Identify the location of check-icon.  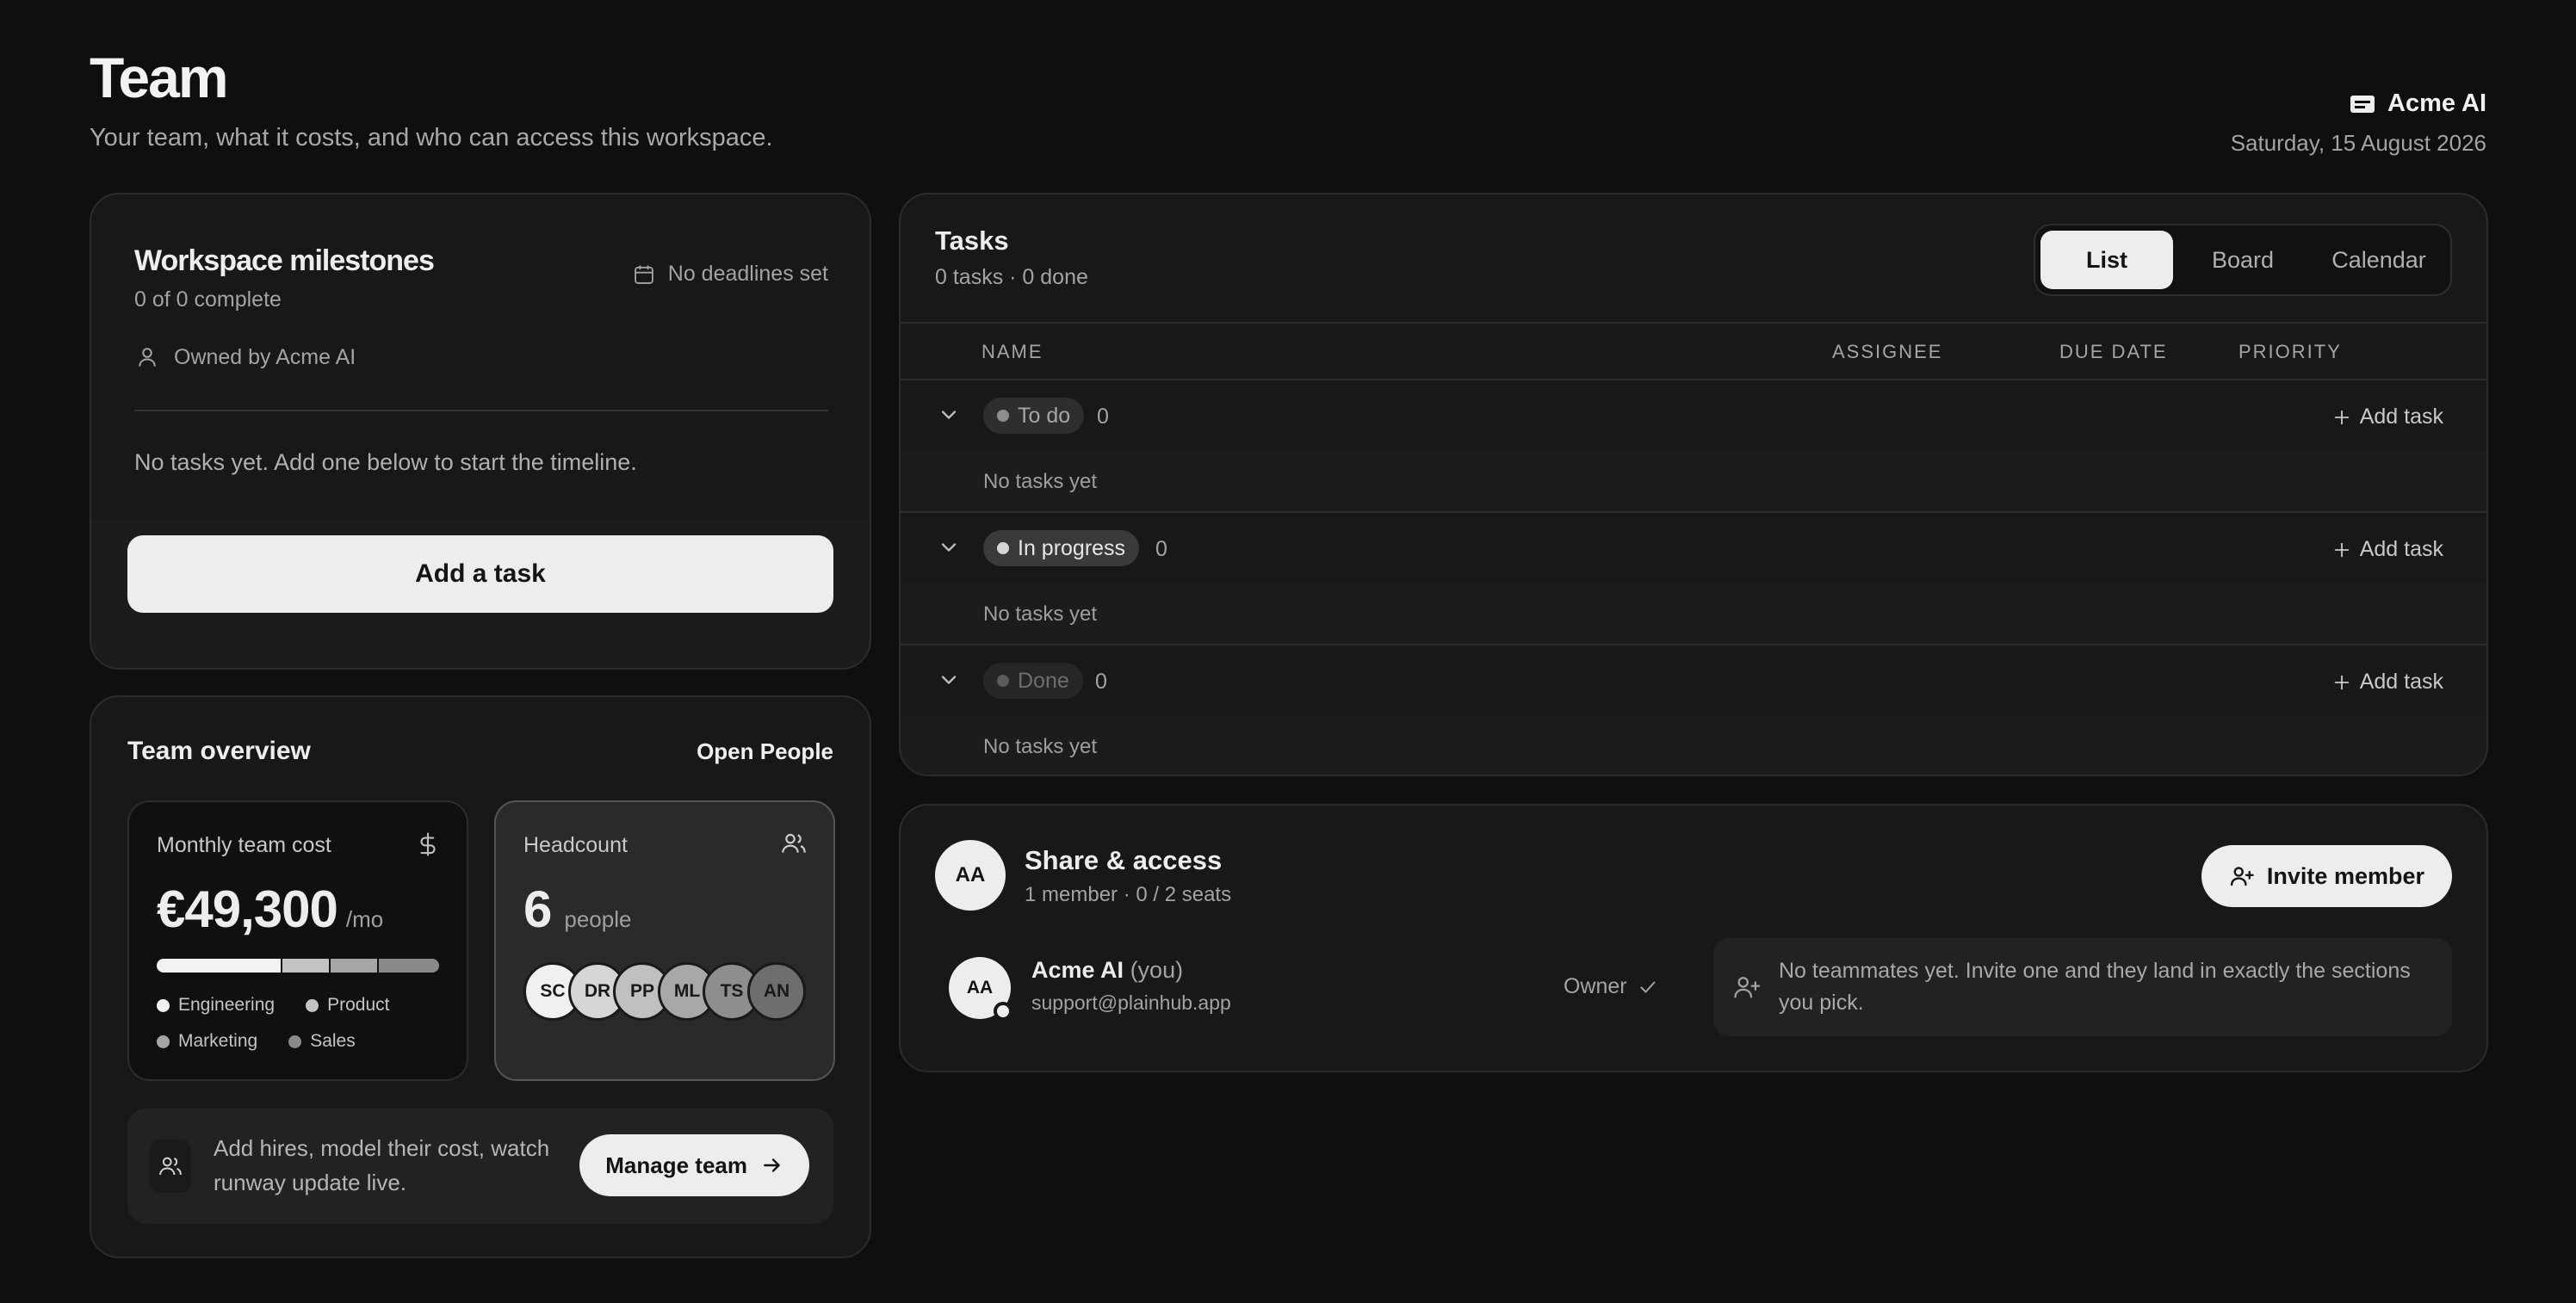
(1648, 987).